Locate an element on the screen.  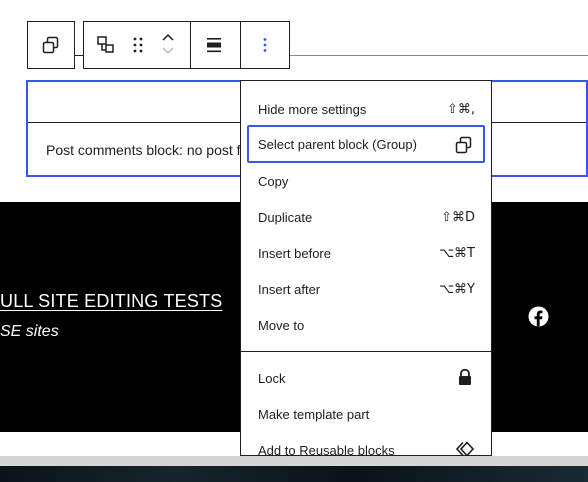
menu-item-duplicate: Duplicate ⇧⌘D is located at coordinates (366, 217).